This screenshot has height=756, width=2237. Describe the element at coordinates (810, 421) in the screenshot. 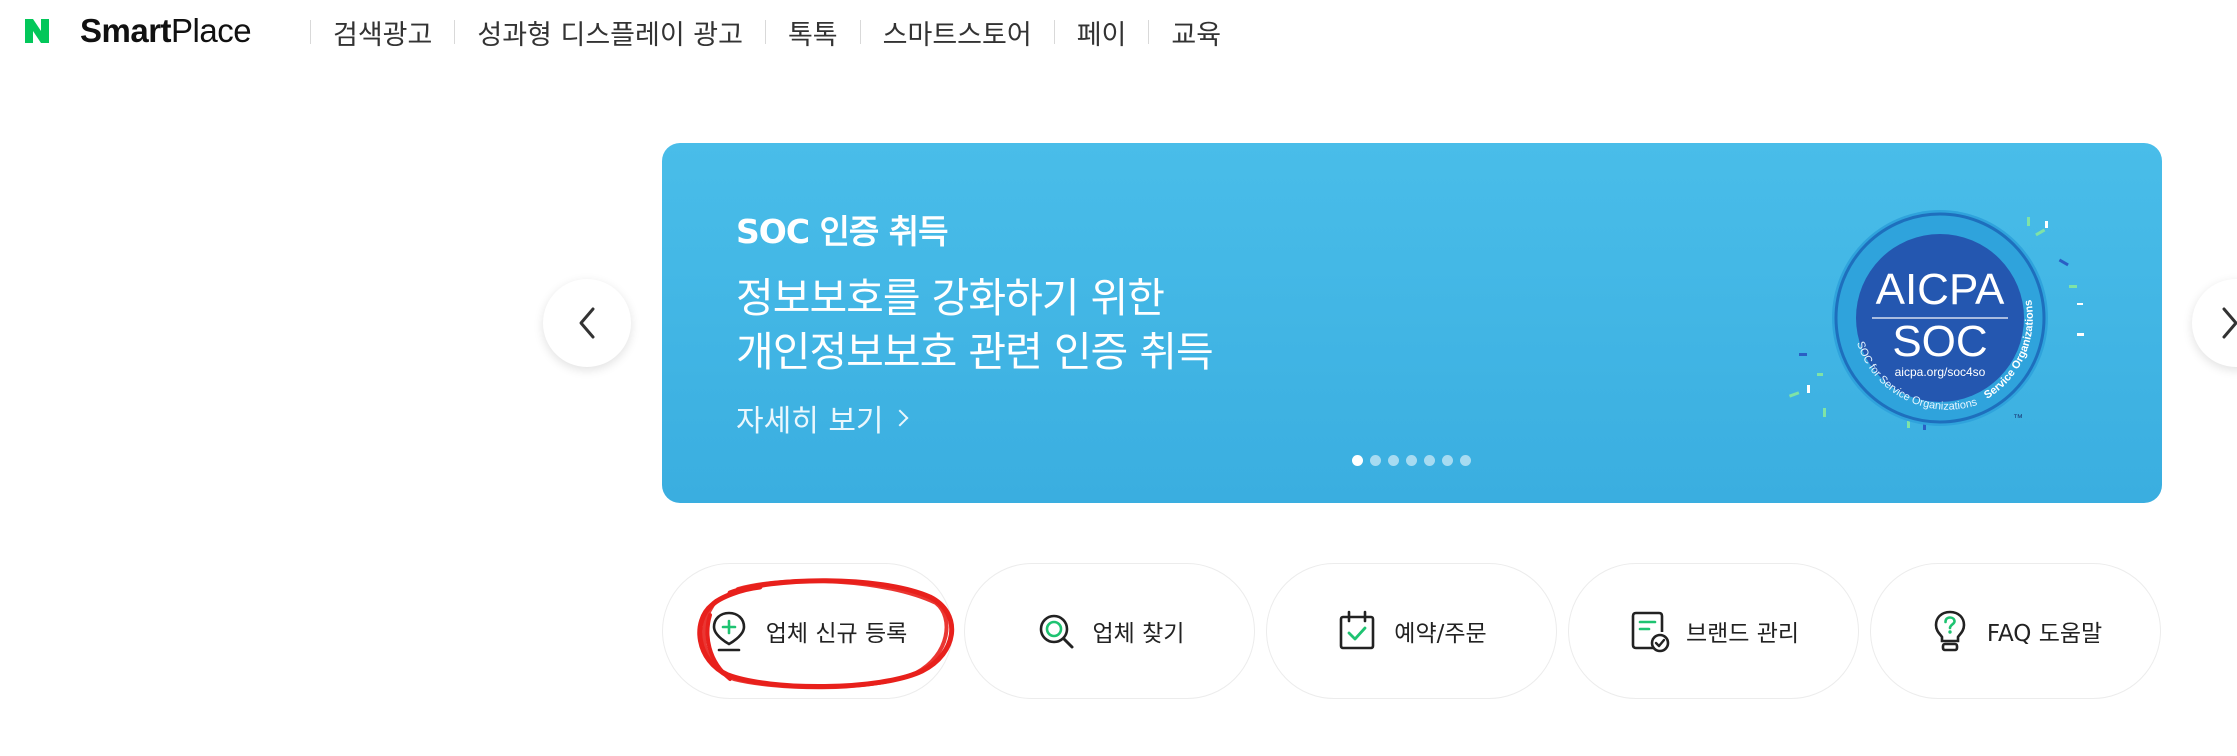

I see `banner-more-label: 자세히 보기` at that location.